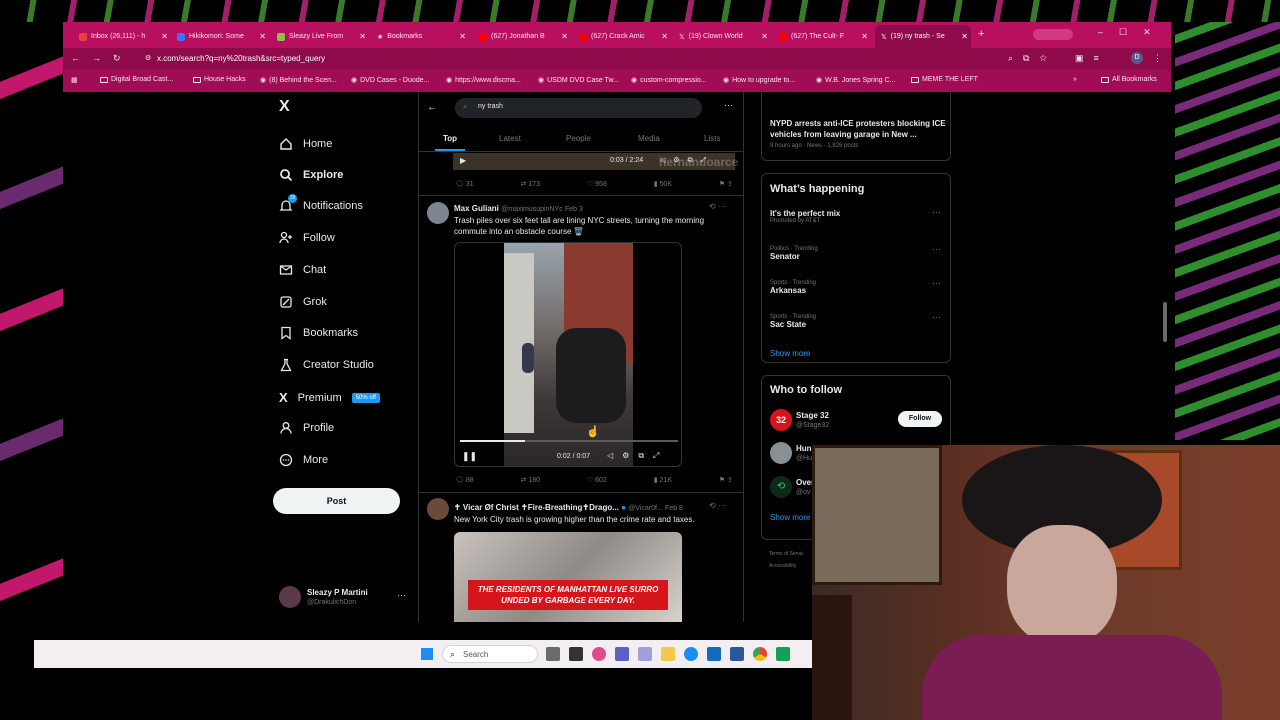 The height and width of the screenshot is (720, 1280). Describe the element at coordinates (568, 354) in the screenshot. I see `video-player: ❚❚ 0:02 / 0:07 ◁⚙⧉⤢` at that location.